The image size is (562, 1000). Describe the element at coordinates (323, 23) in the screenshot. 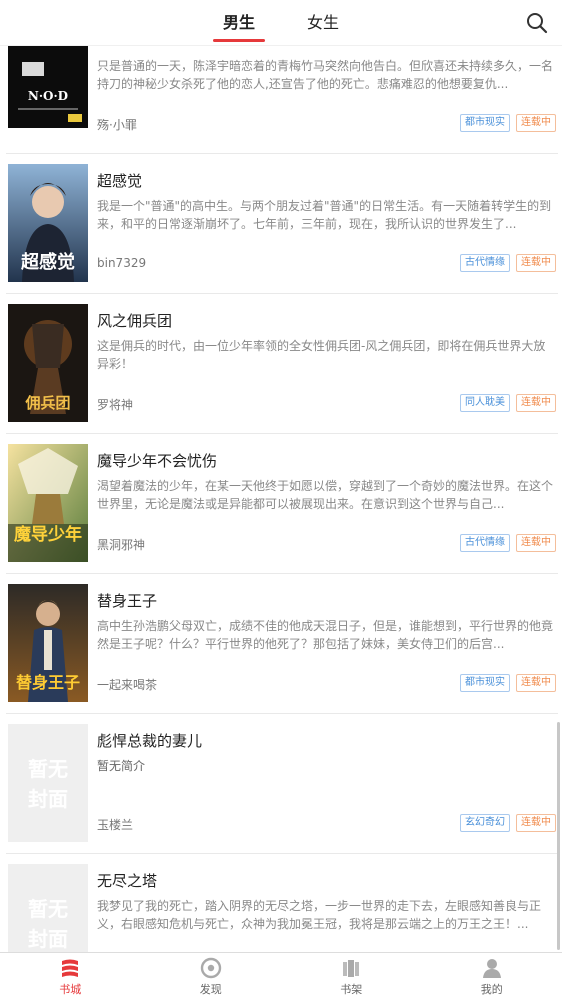

I see `tab-female: 女生` at that location.